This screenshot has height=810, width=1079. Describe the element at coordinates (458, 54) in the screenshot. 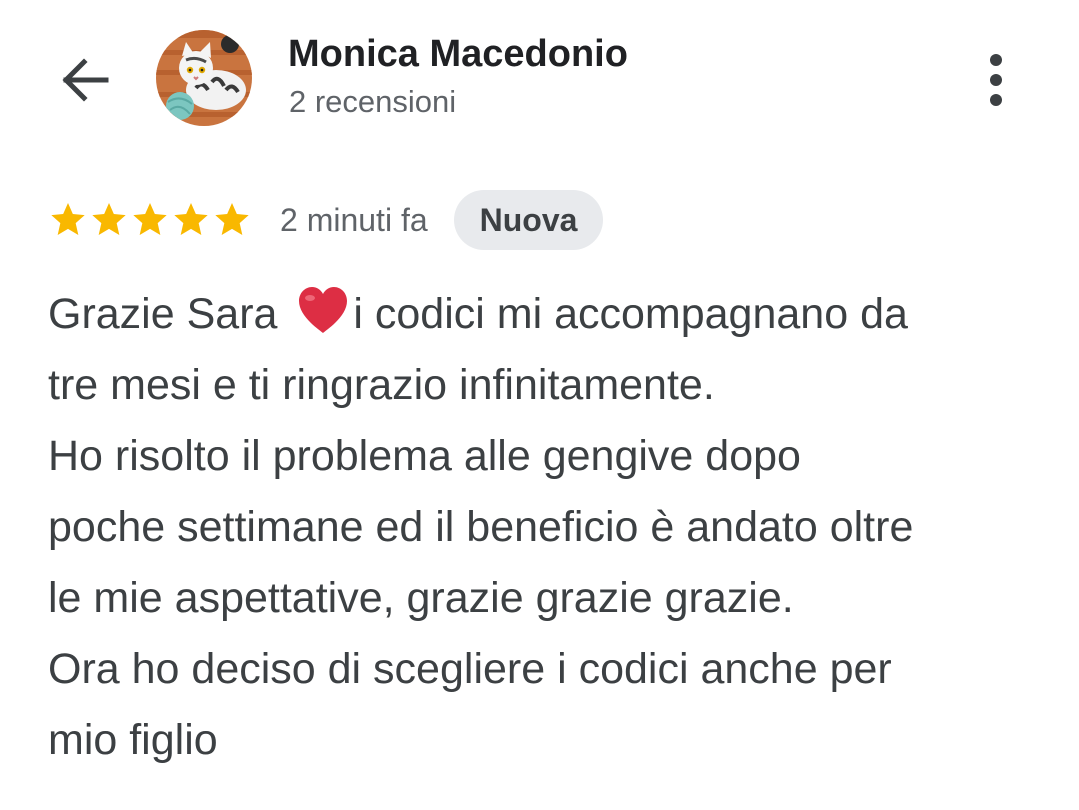

I see `reviewer-name: Monica Macedonio` at that location.